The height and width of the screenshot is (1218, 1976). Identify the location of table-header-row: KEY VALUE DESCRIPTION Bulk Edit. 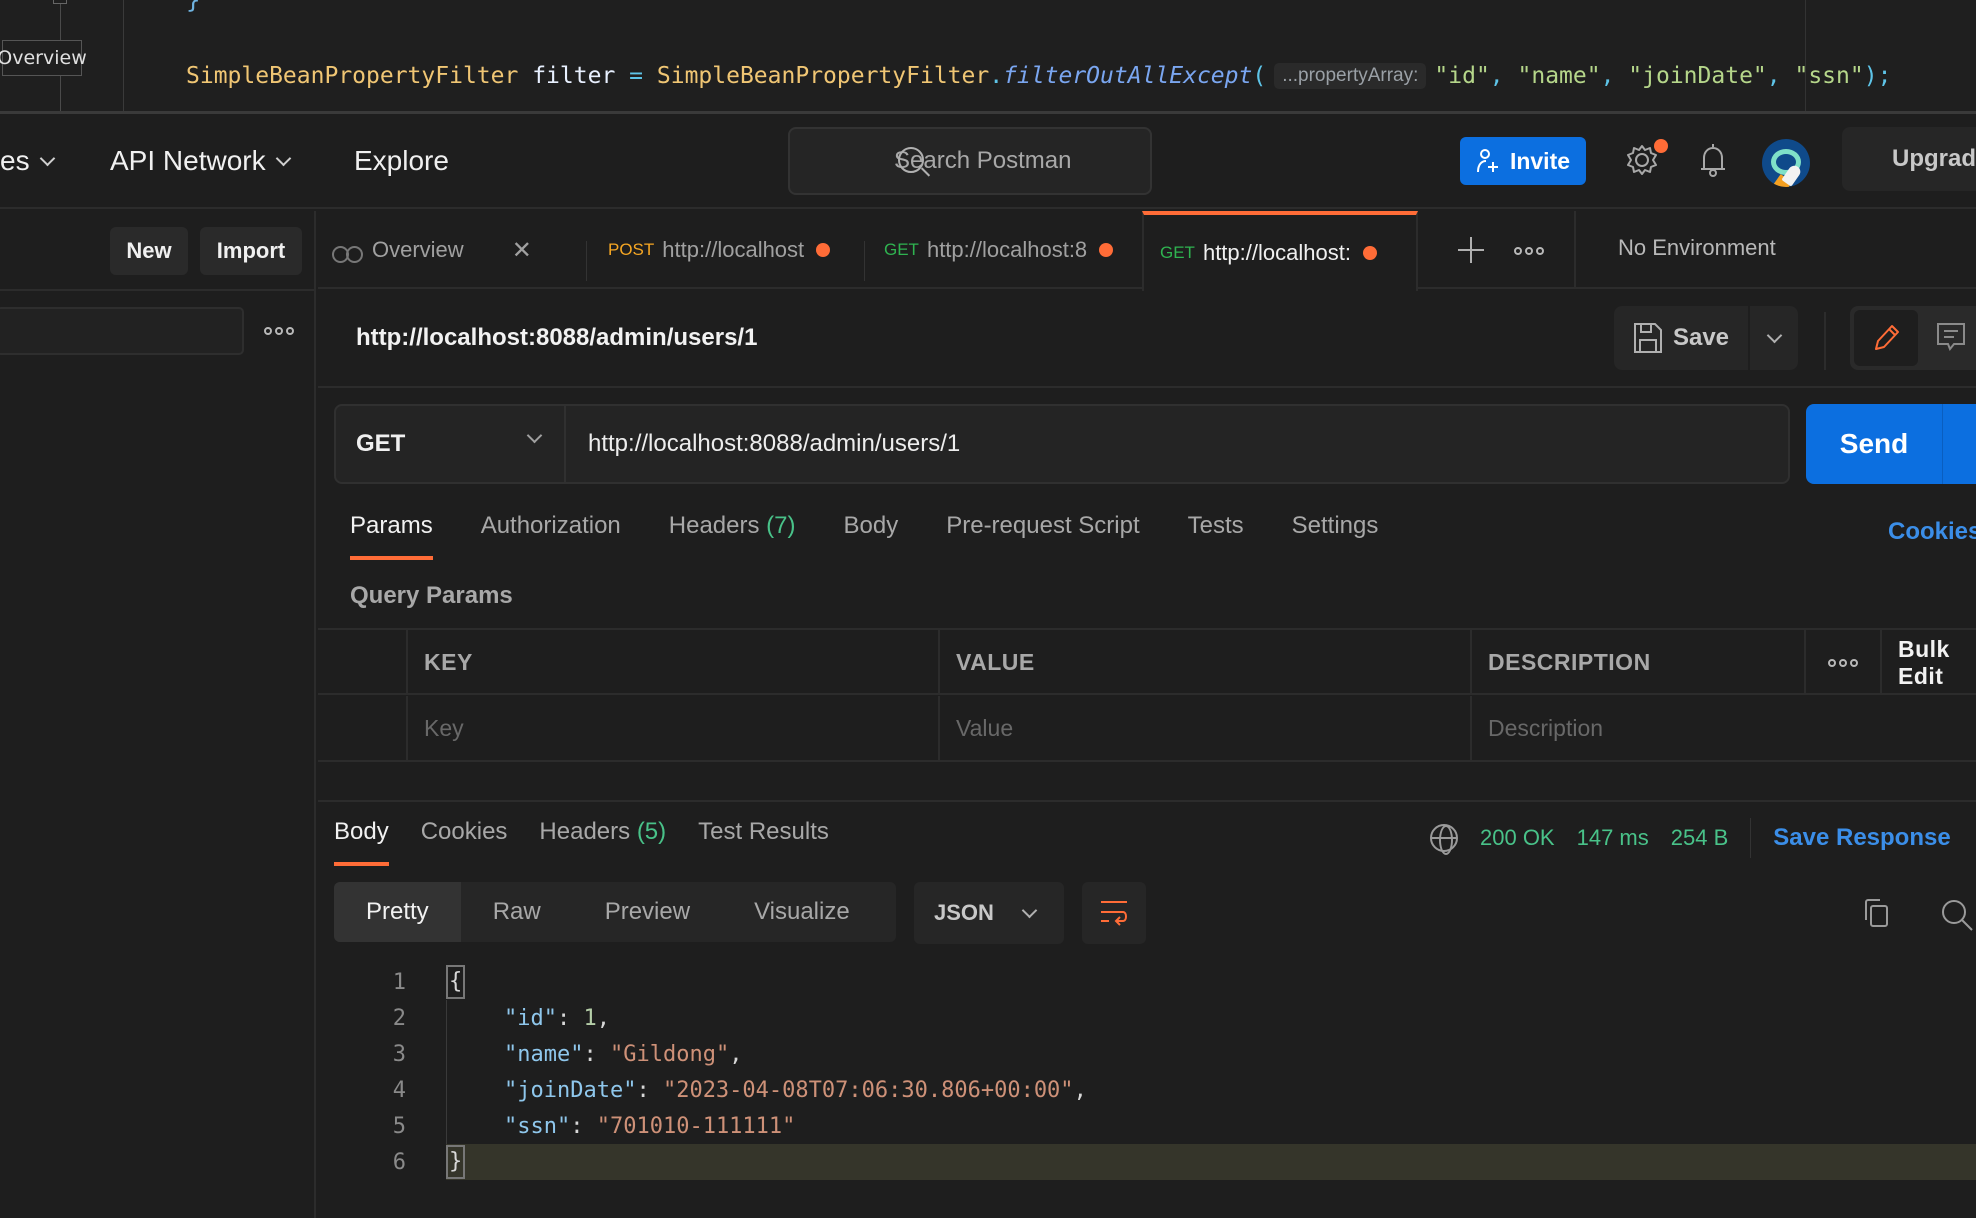
(1147, 662).